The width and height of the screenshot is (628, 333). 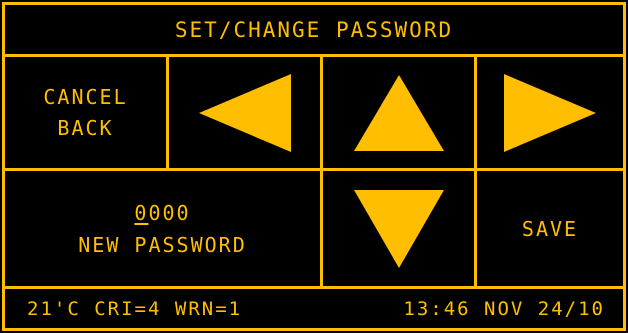 I want to click on new-password-label: NEW PASSWORD, so click(x=162, y=244).